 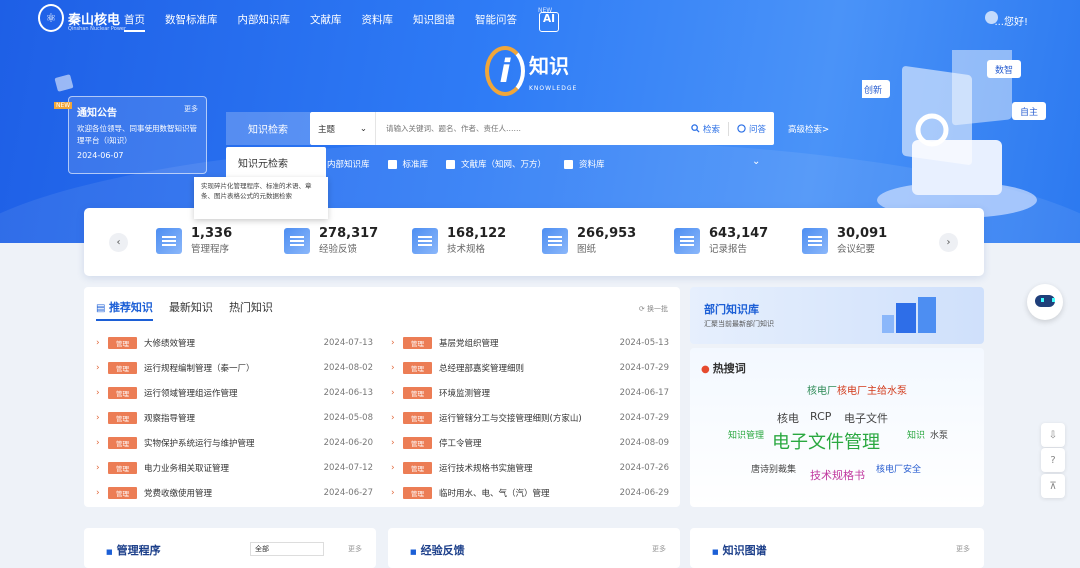 What do you see at coordinates (857, 389) in the screenshot?
I see `hot-word: 核电厂核电厂主给水泵` at bounding box center [857, 389].